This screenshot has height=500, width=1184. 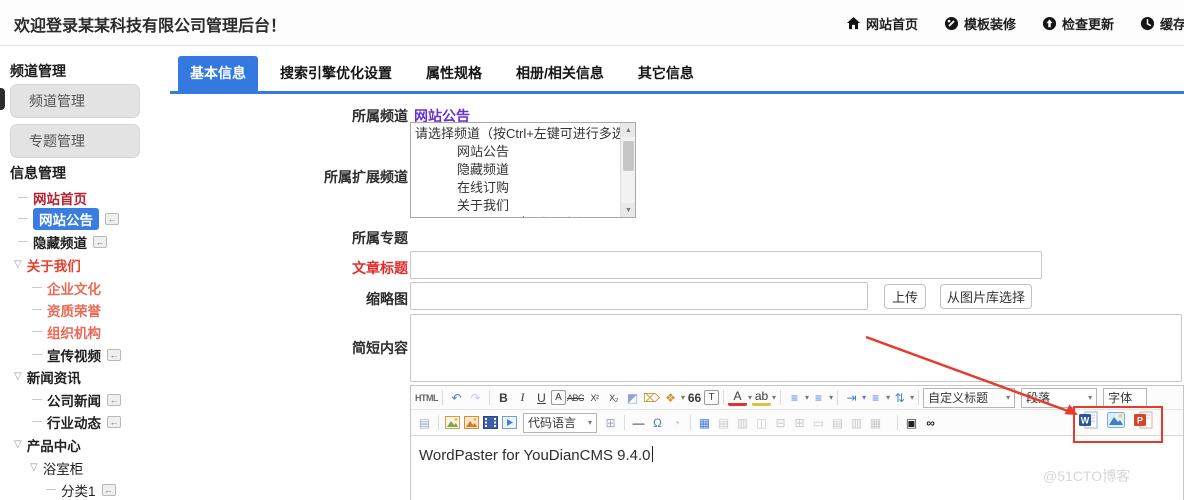 I want to click on tree-connector, so click(x=23, y=197).